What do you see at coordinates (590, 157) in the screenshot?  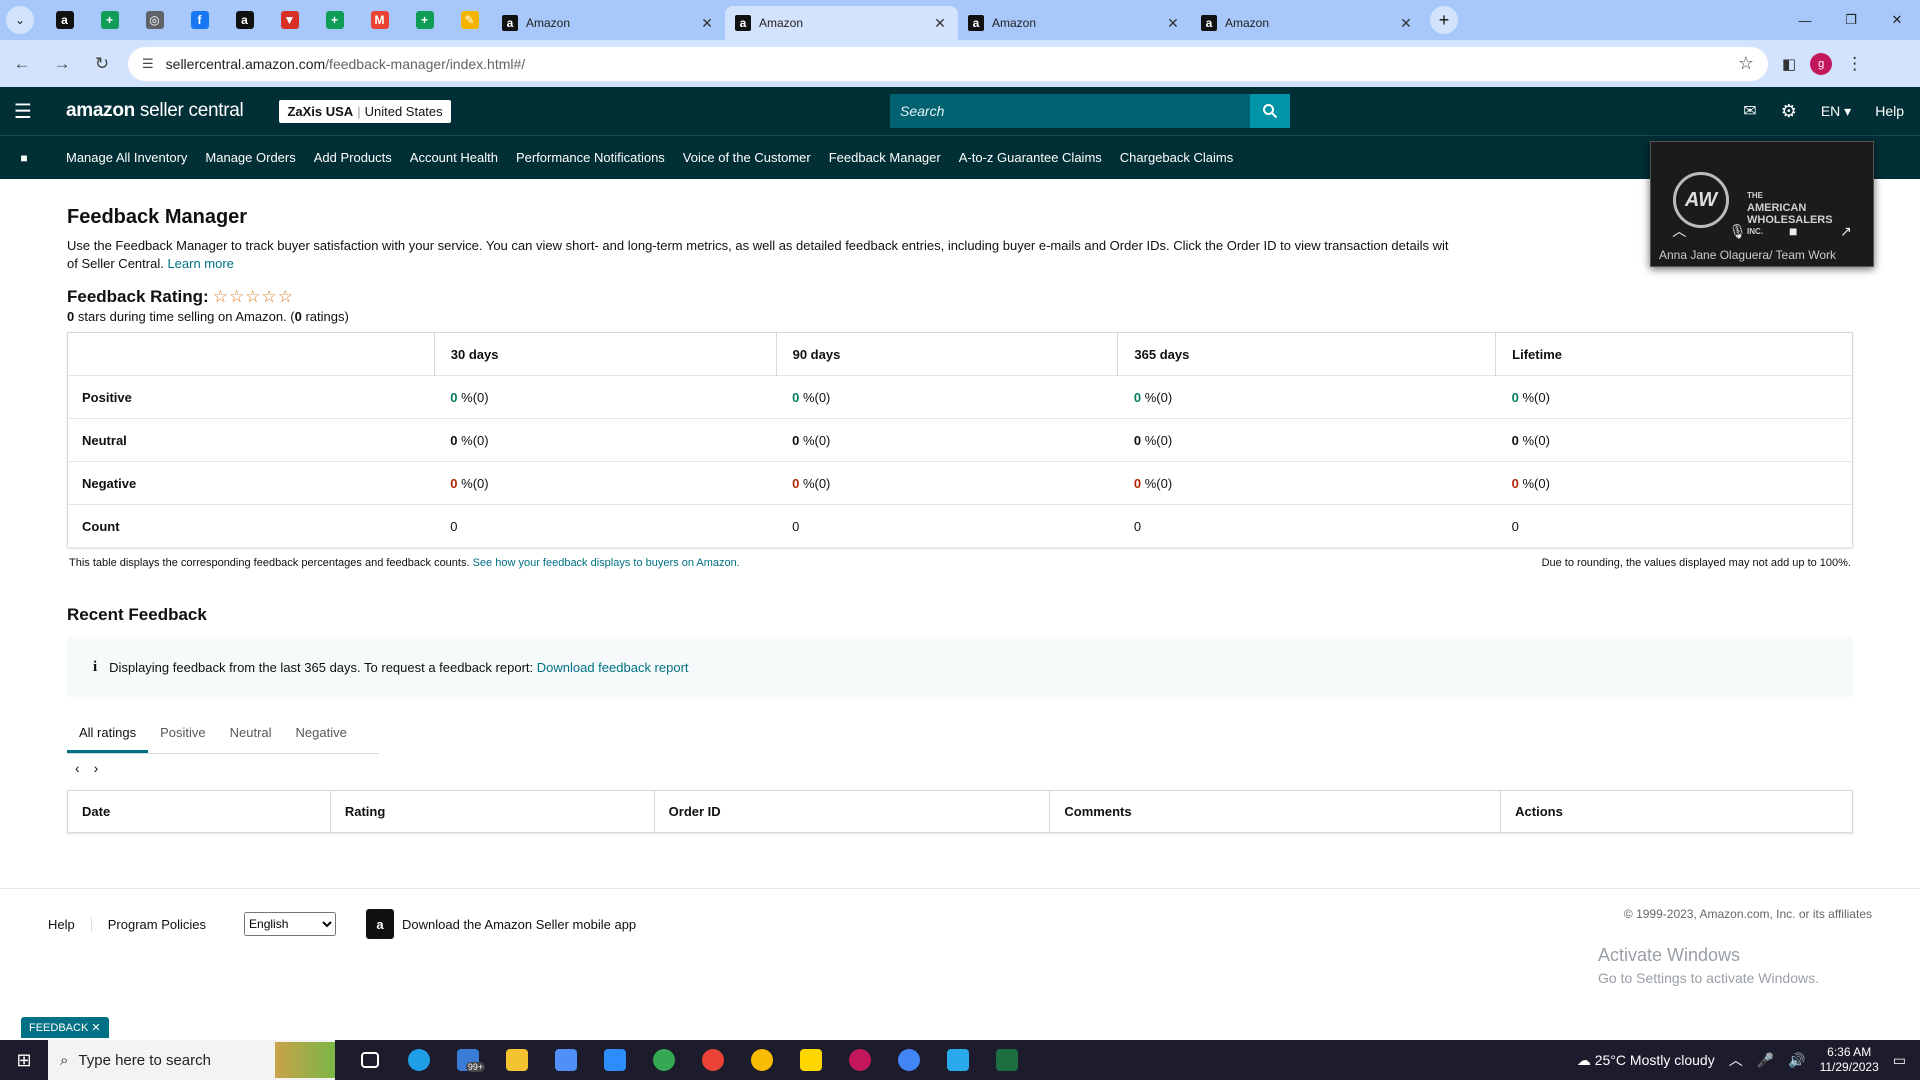 I see `nav-item: Performance Notifications` at bounding box center [590, 157].